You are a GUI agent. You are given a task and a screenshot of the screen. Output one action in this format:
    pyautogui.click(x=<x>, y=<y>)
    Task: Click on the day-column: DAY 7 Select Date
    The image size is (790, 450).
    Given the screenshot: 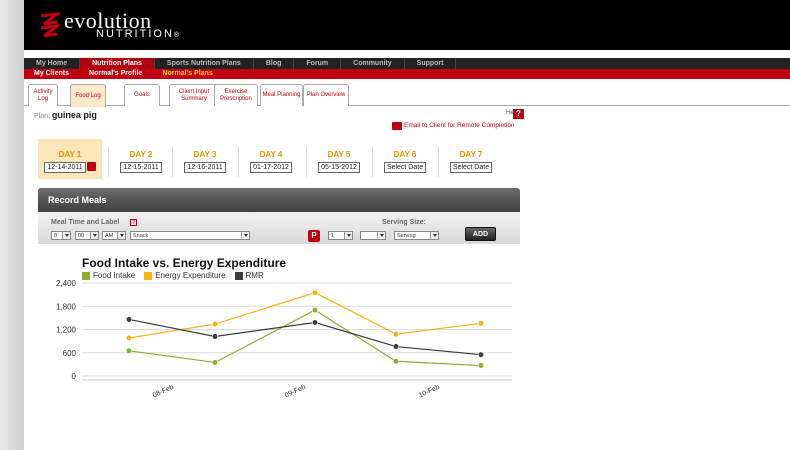 What is the action you would take?
    pyautogui.click(x=471, y=159)
    